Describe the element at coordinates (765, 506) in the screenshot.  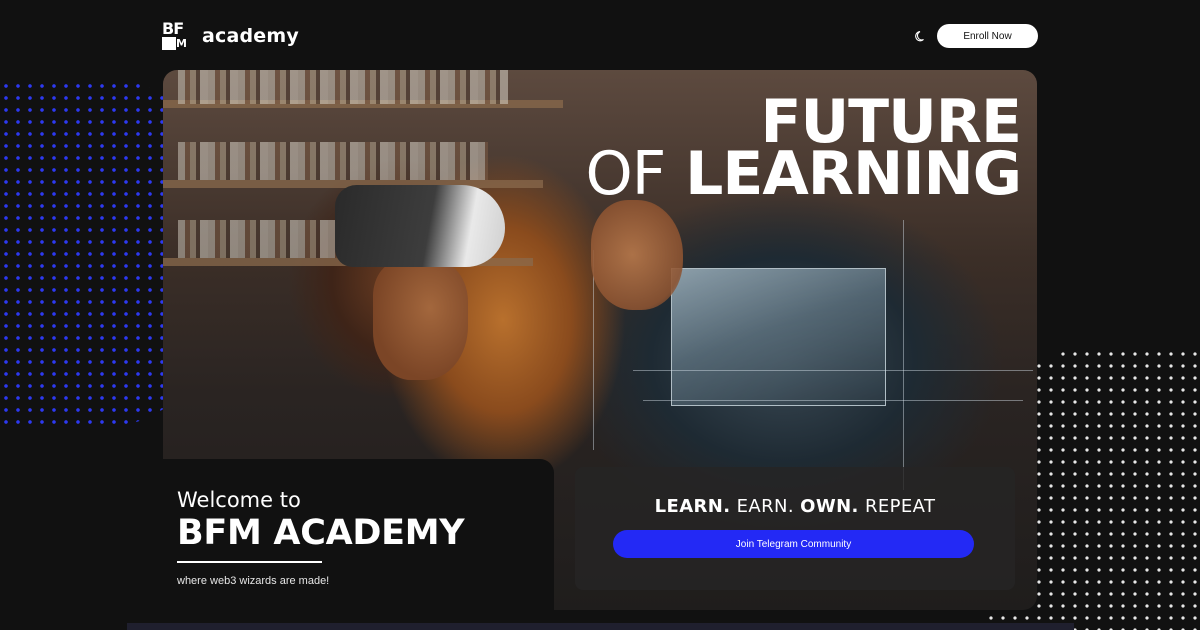
I see `slogan-earn: EARN.` at that location.